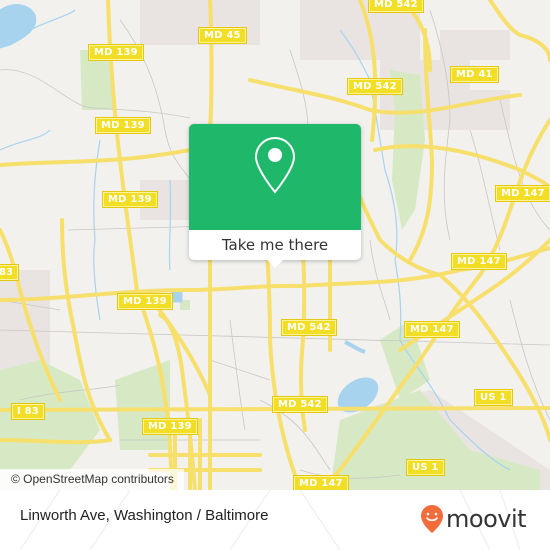 Image resolution: width=550 pixels, height=550 pixels. What do you see at coordinates (275, 165) in the screenshot?
I see `map-pin-icon` at bounding box center [275, 165].